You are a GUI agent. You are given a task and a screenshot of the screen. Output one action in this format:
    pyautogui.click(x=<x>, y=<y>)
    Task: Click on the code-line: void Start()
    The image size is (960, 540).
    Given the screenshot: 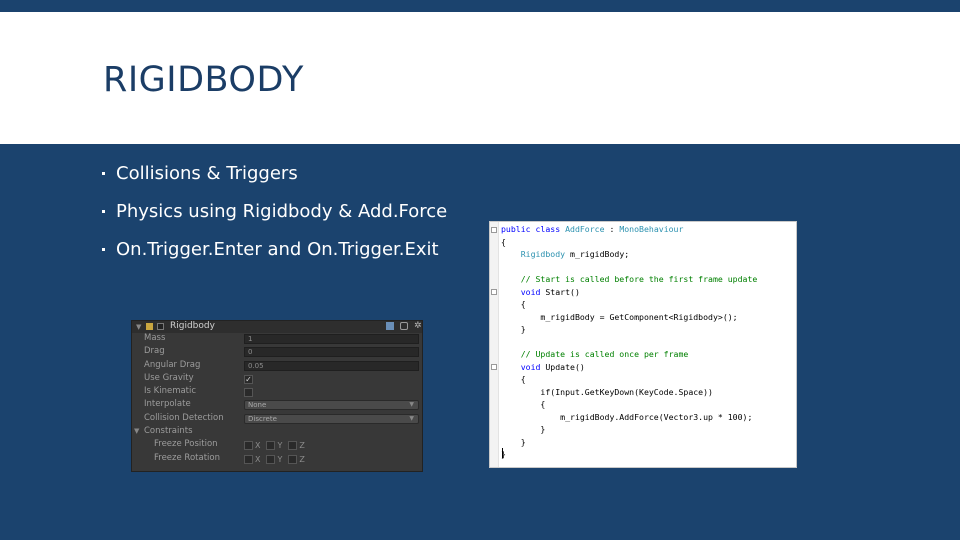 What is the action you would take?
    pyautogui.click(x=540, y=292)
    